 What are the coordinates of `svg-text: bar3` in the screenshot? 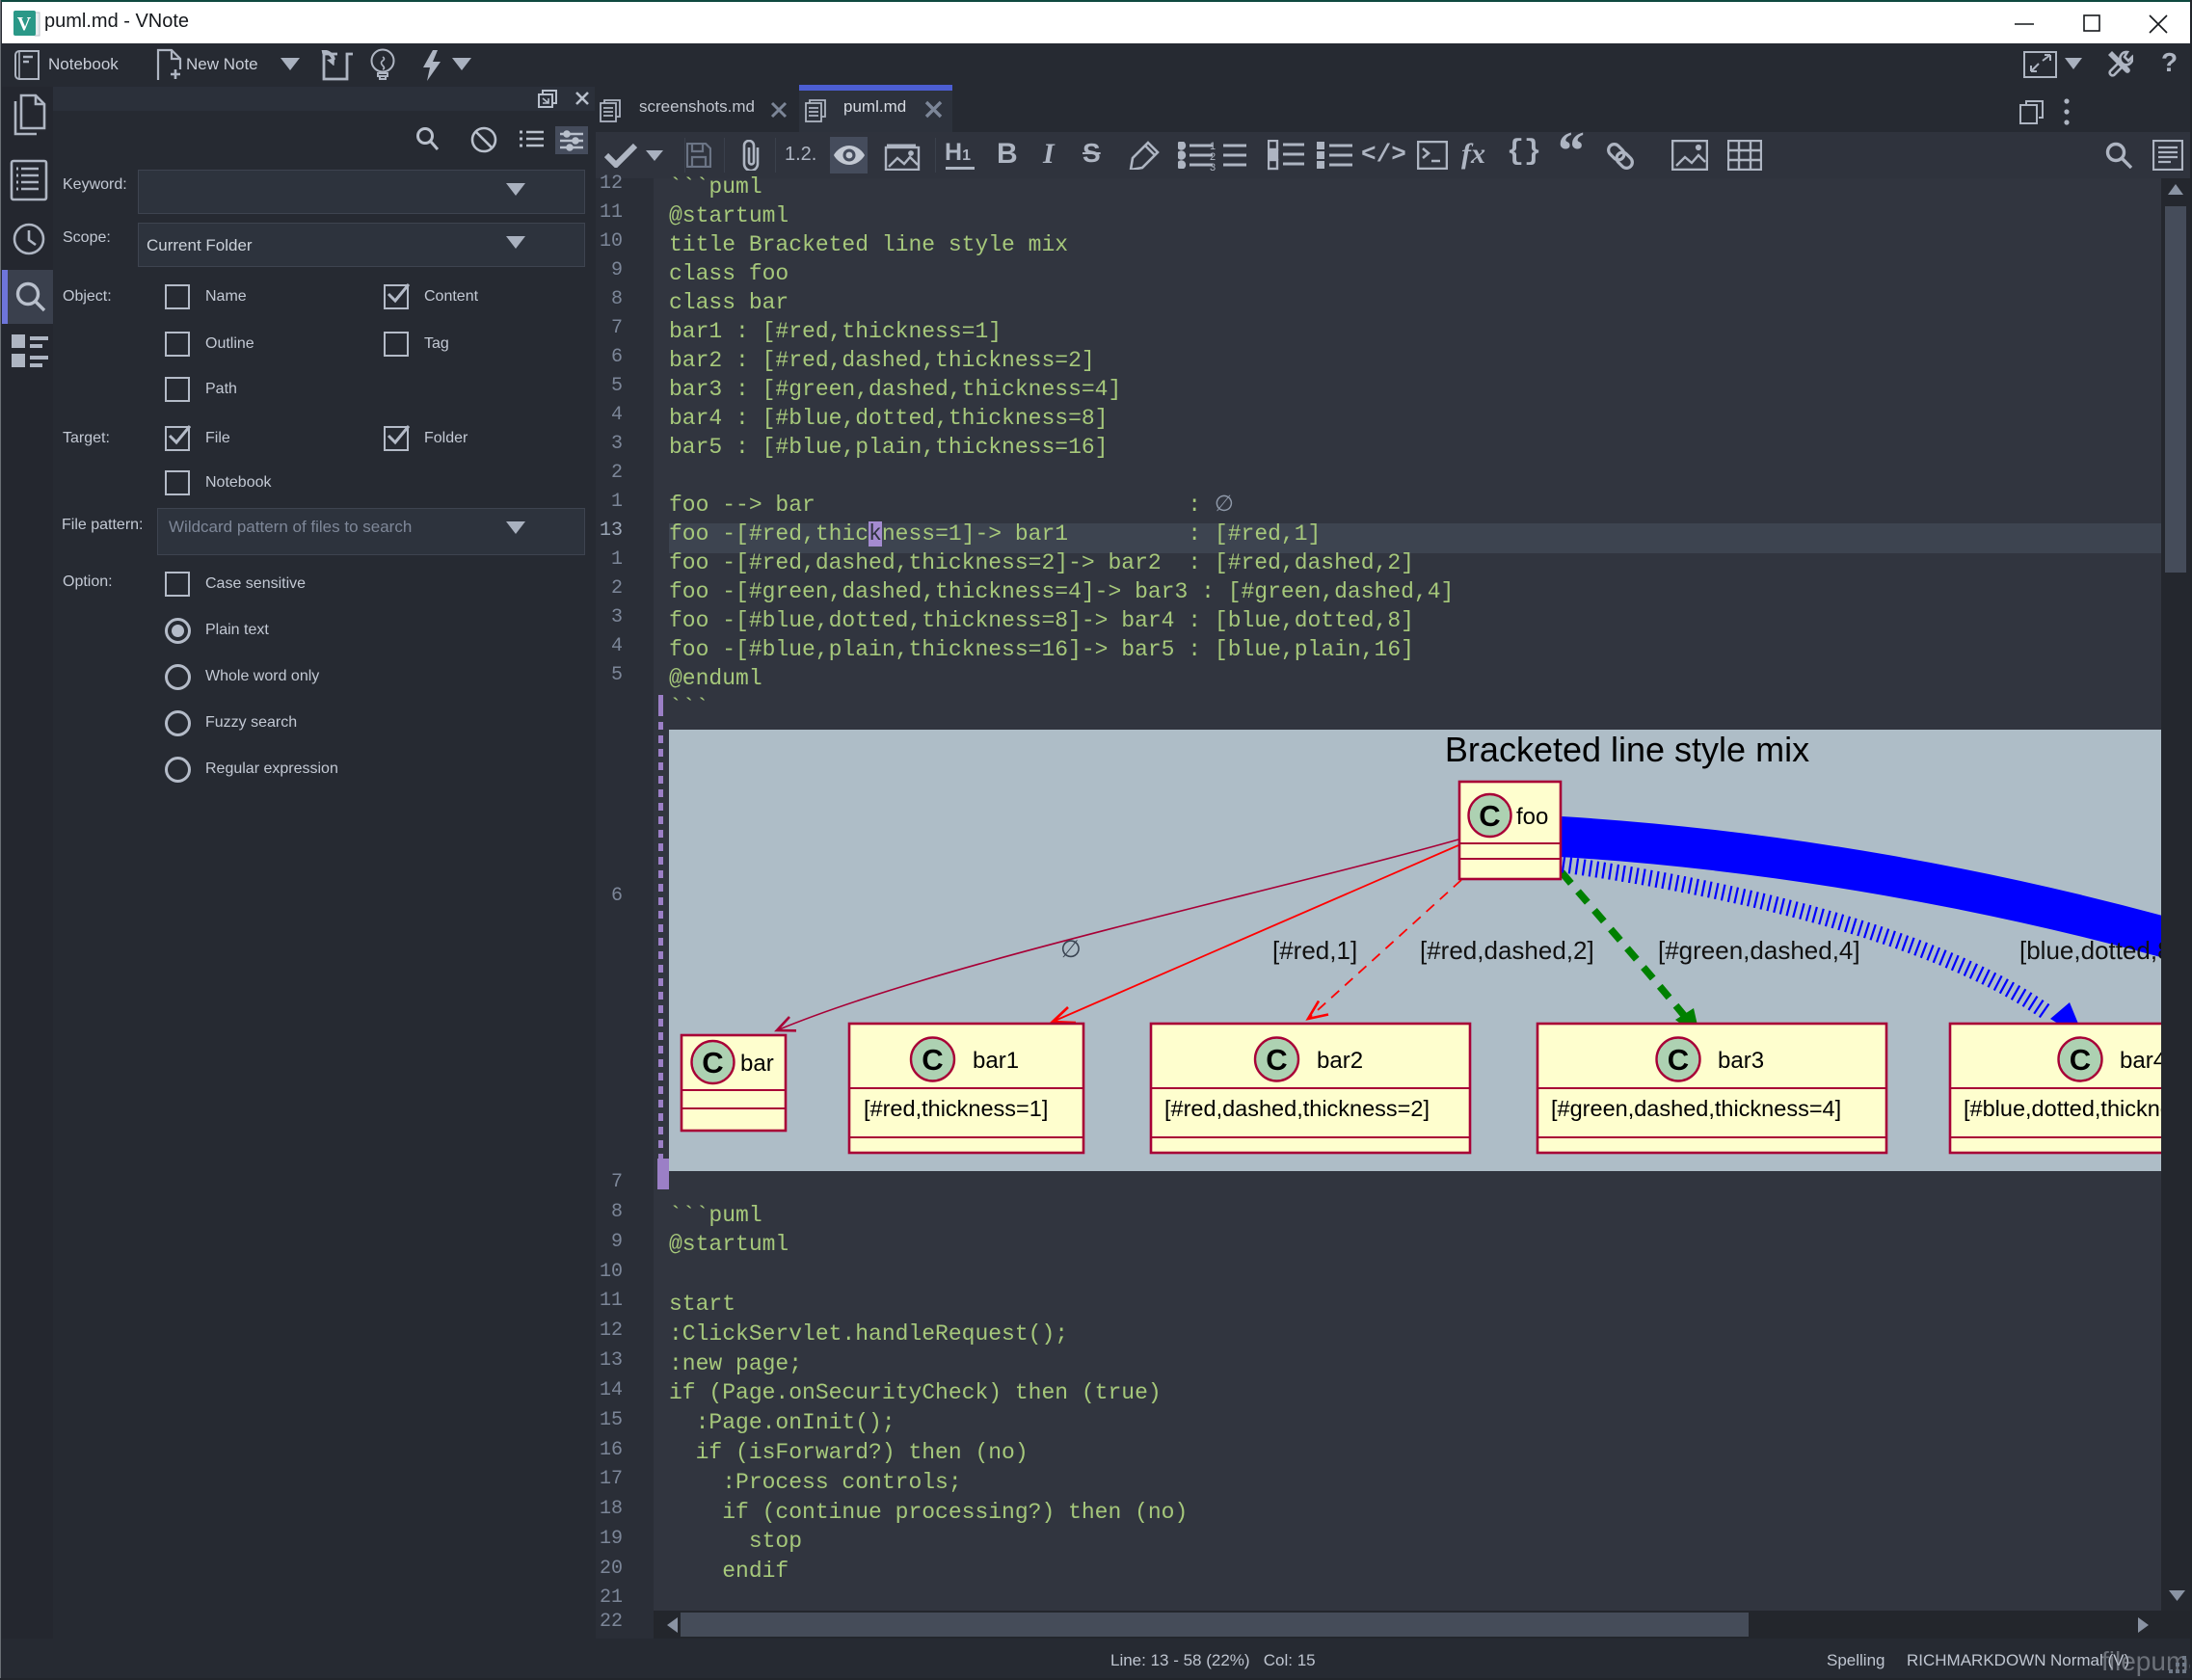 It's located at (1741, 1061).